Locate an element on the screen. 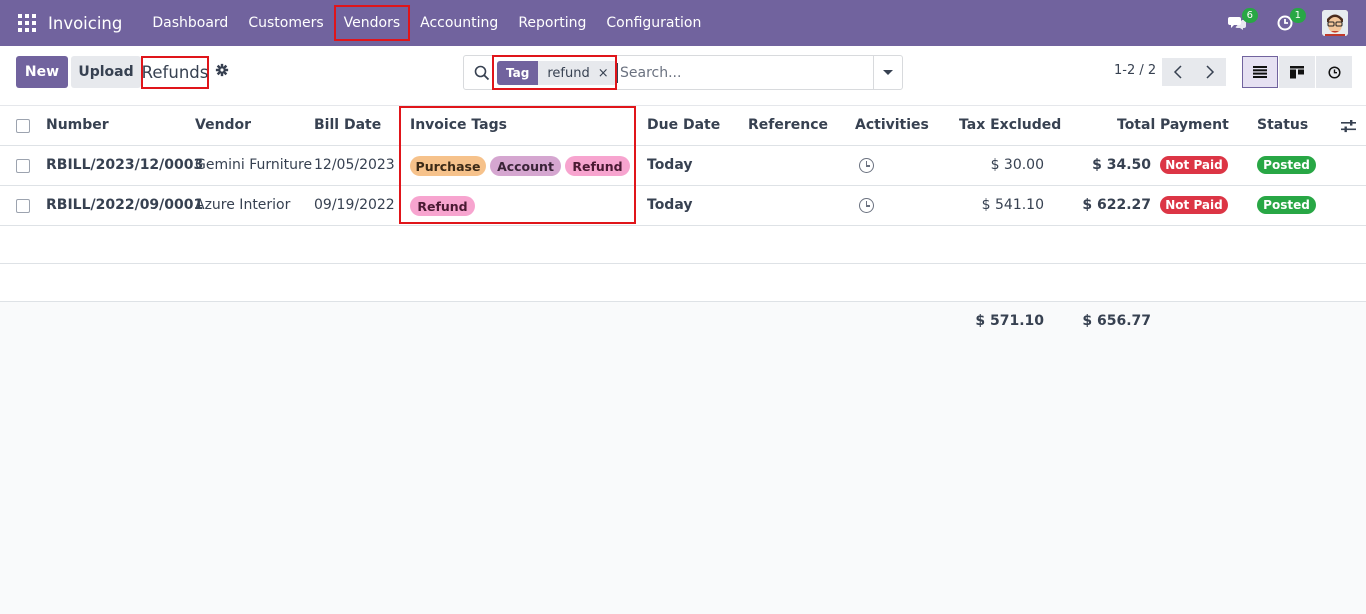 Image resolution: width=1366 pixels, height=614 pixels. header-due-date: Due Date is located at coordinates (683, 125).